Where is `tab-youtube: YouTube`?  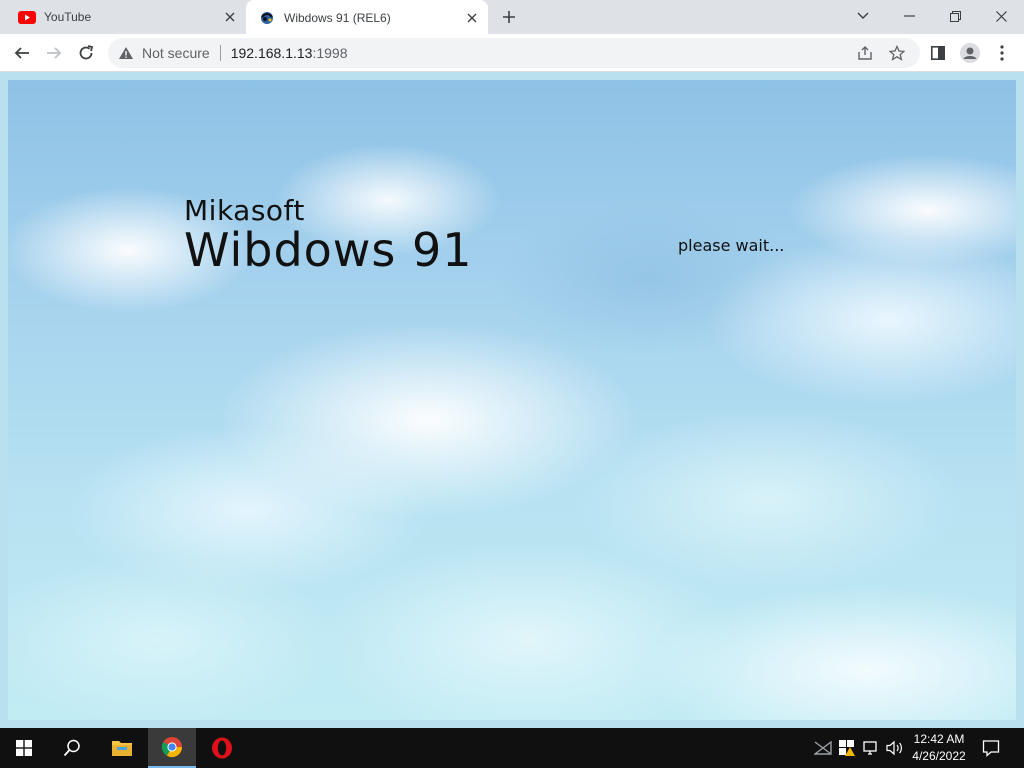
tab-youtube: YouTube is located at coordinates (123, 17).